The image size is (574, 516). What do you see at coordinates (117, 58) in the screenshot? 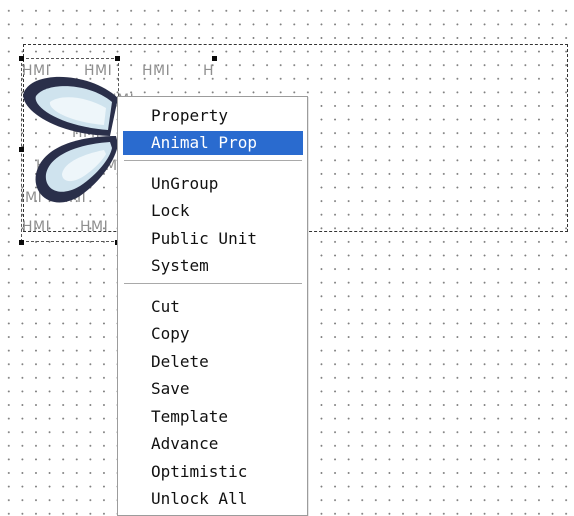
I see `resize-handle-top-center` at bounding box center [117, 58].